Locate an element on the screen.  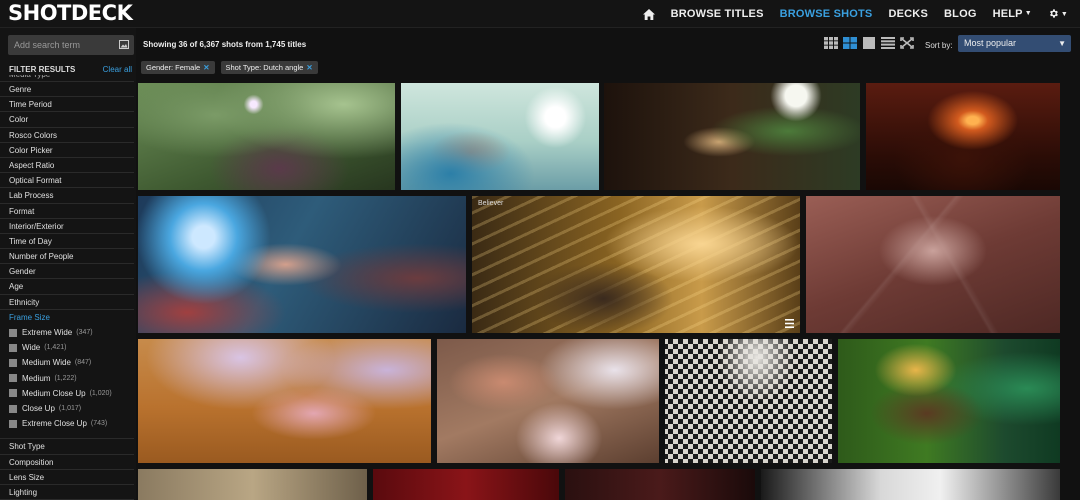
frame-size-option: Medium Close Up (1,020) is located at coordinates (67, 393).